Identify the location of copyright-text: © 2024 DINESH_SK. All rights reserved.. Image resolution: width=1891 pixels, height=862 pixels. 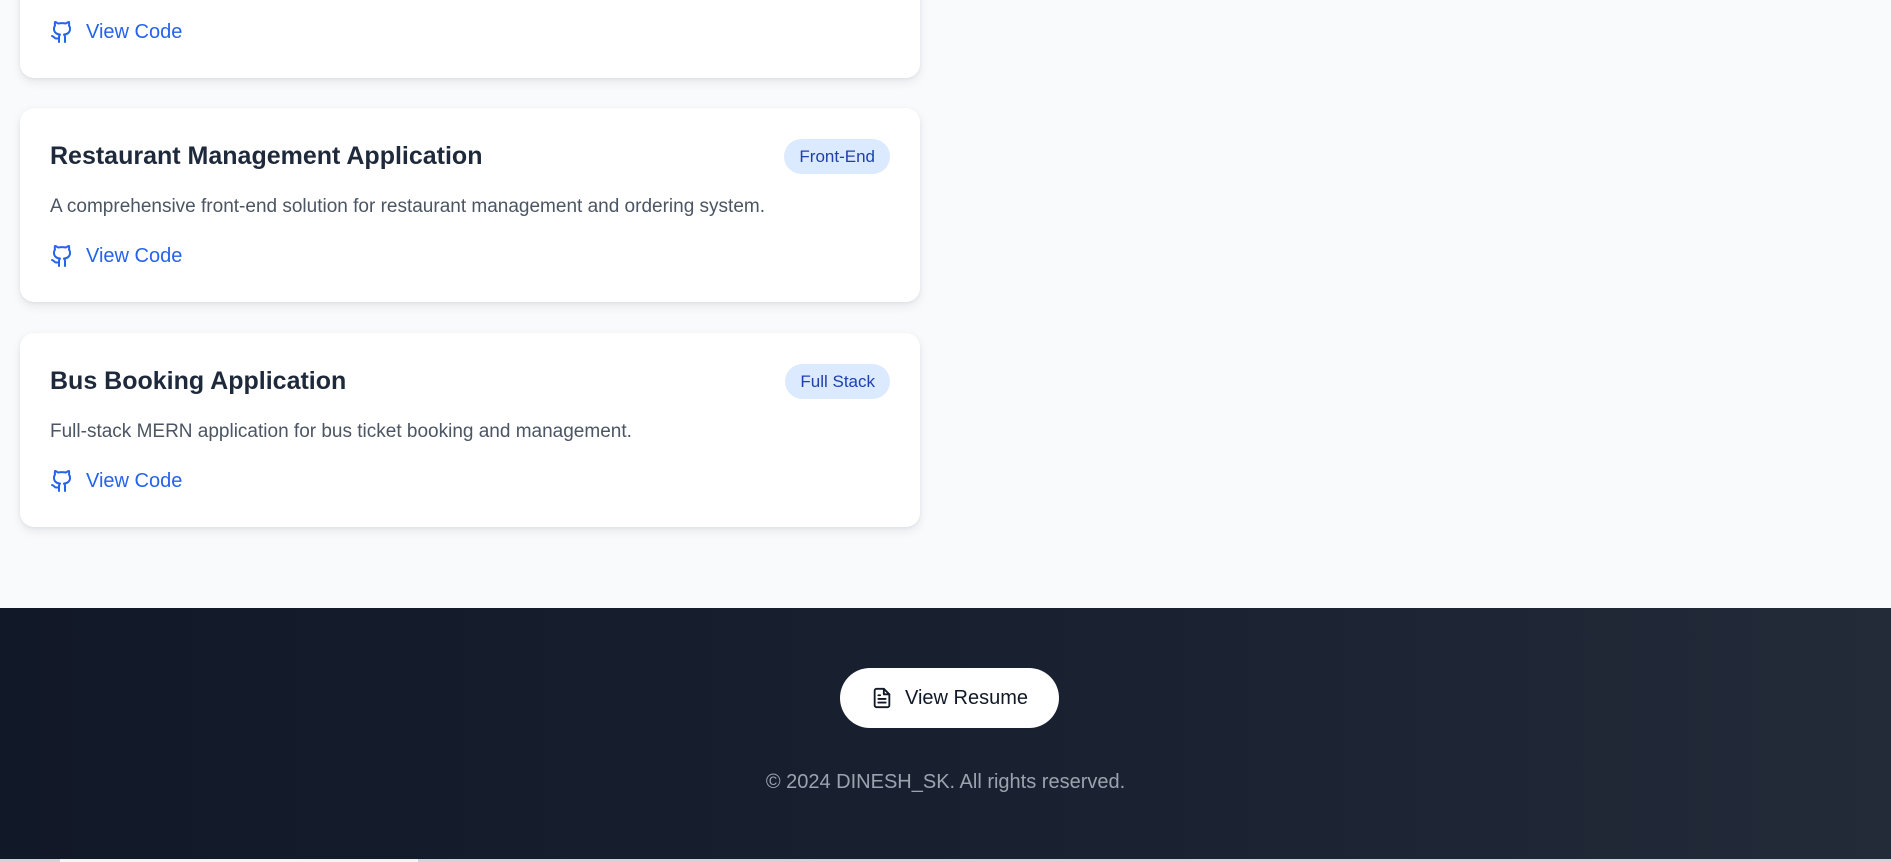
(945, 782).